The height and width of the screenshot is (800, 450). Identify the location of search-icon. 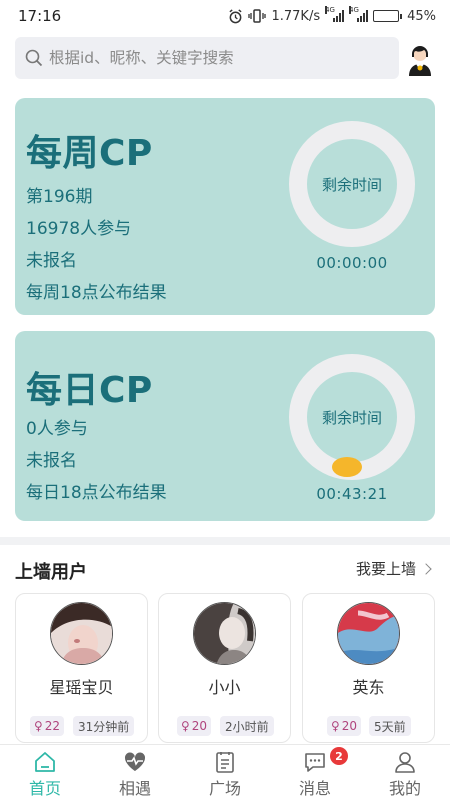
(34, 58).